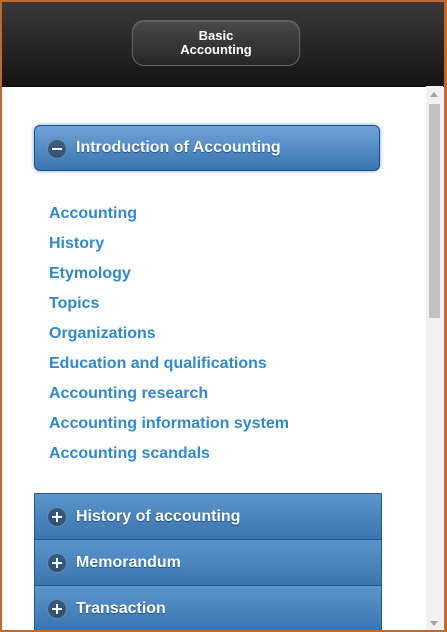  I want to click on scroll-up-icon, so click(434, 94).